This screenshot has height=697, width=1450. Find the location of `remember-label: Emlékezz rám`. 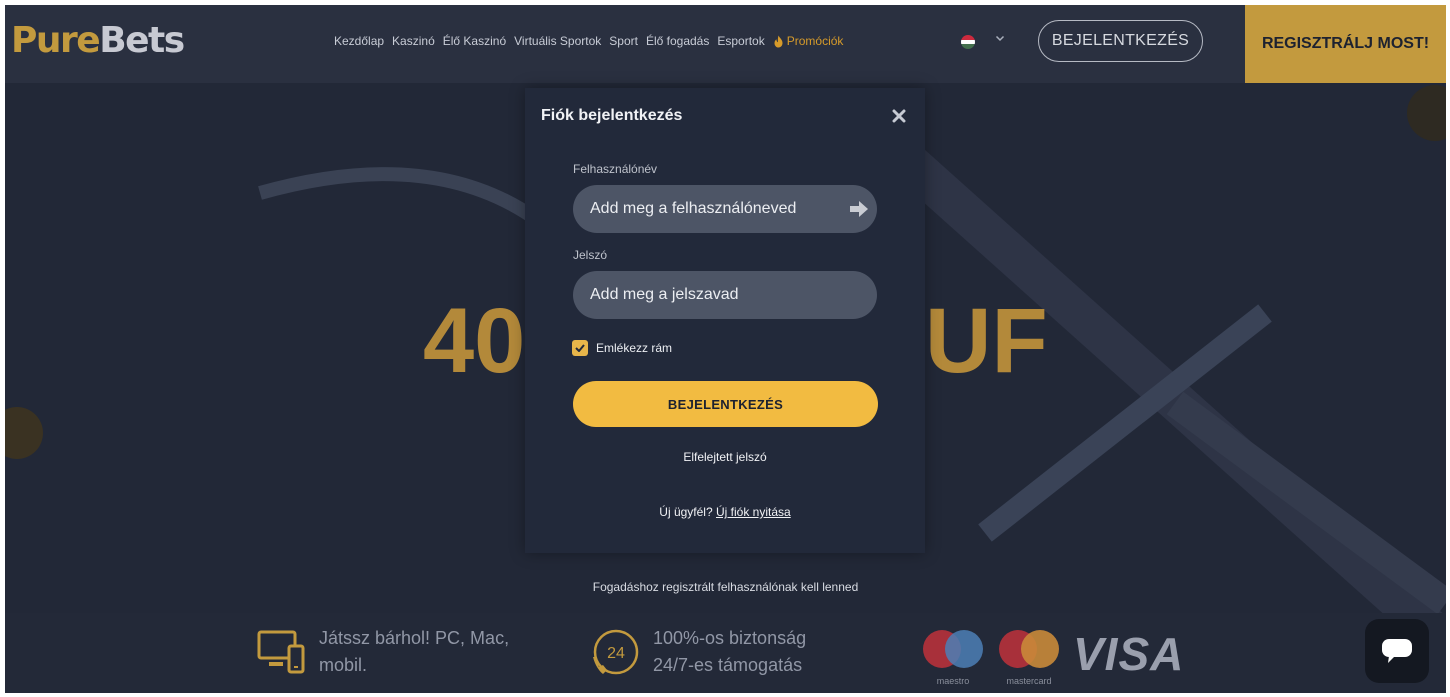

remember-label: Emlékezz rám is located at coordinates (634, 348).